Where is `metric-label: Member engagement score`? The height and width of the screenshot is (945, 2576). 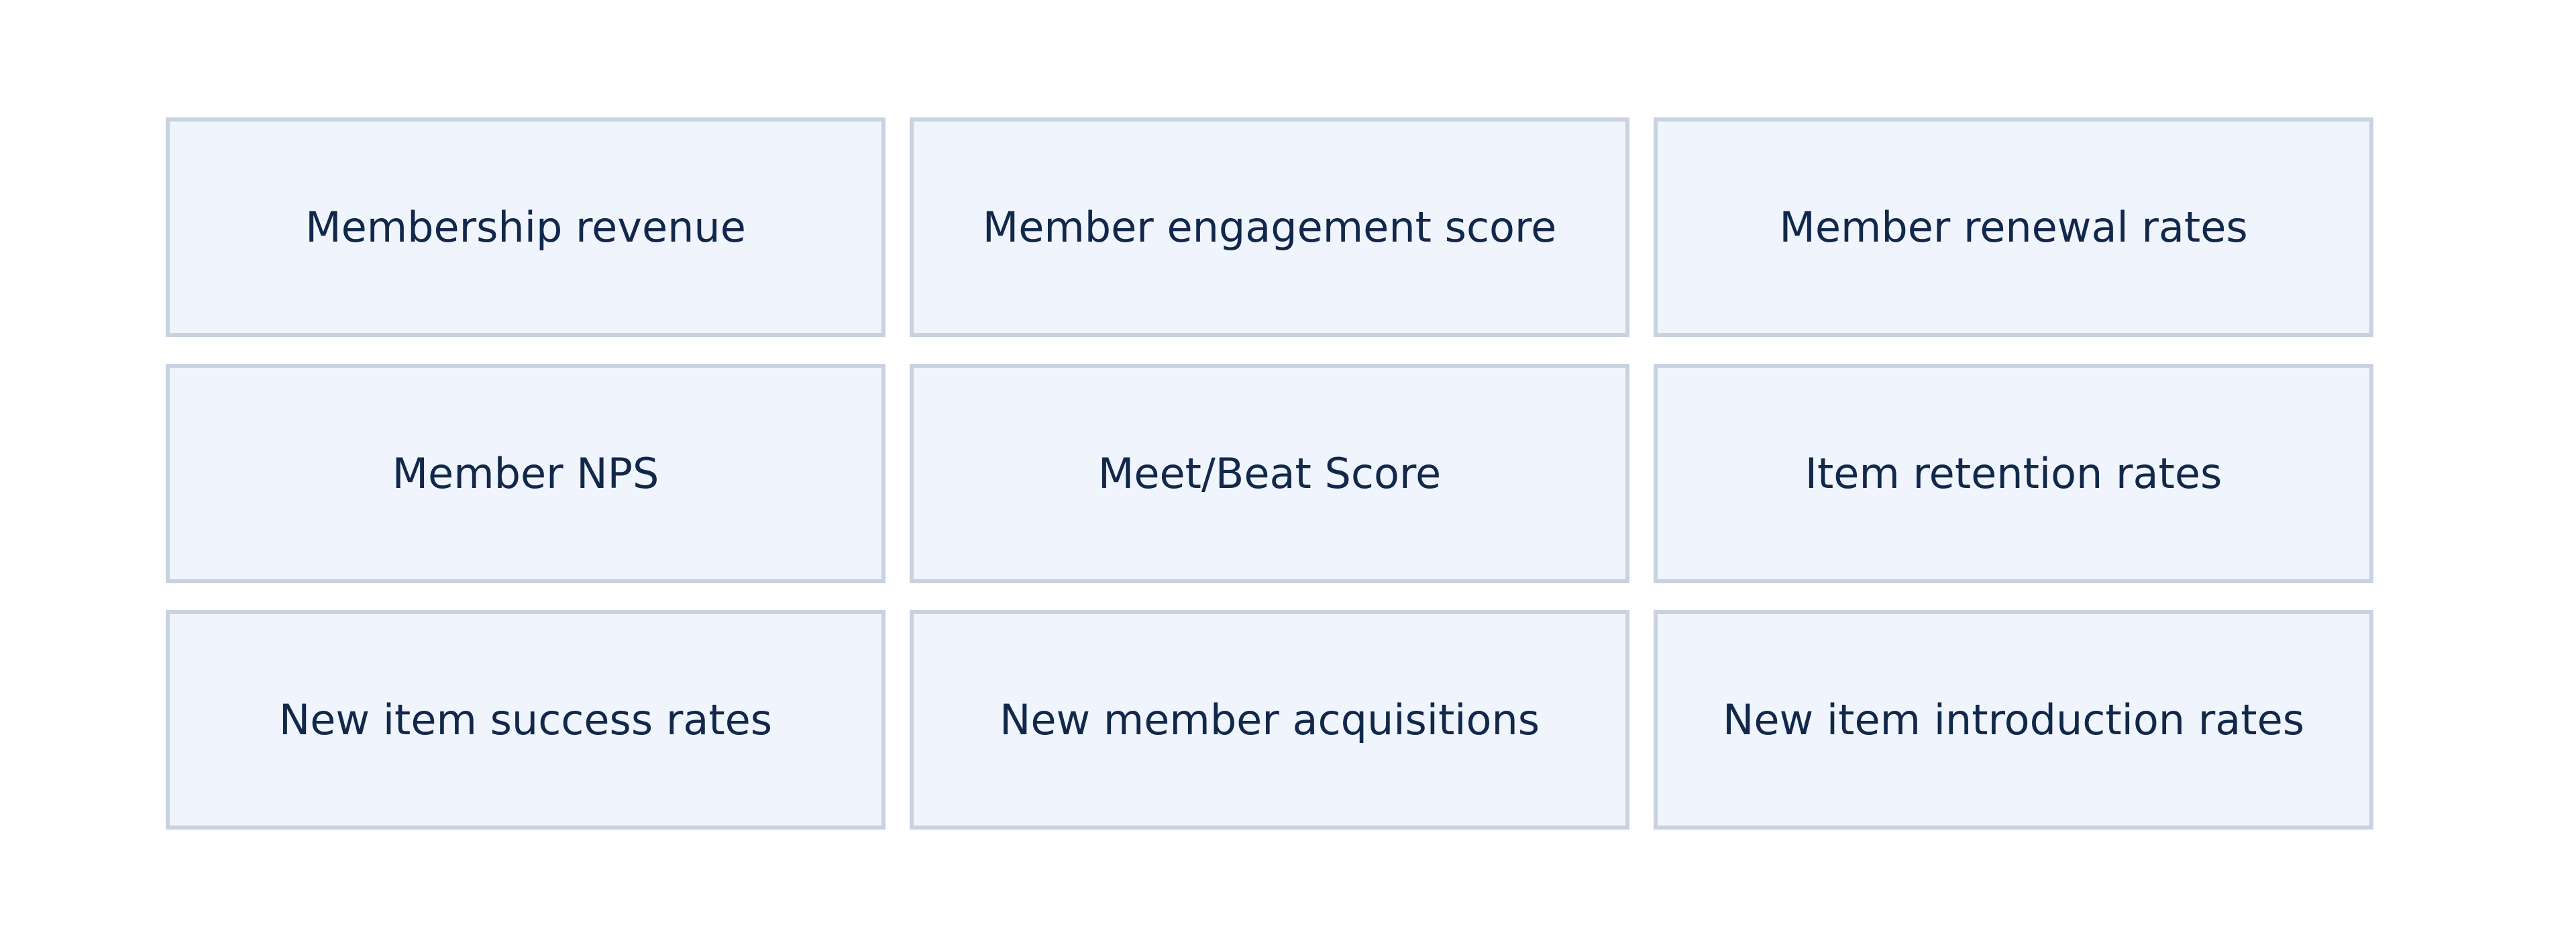 metric-label: Member engagement score is located at coordinates (1269, 227).